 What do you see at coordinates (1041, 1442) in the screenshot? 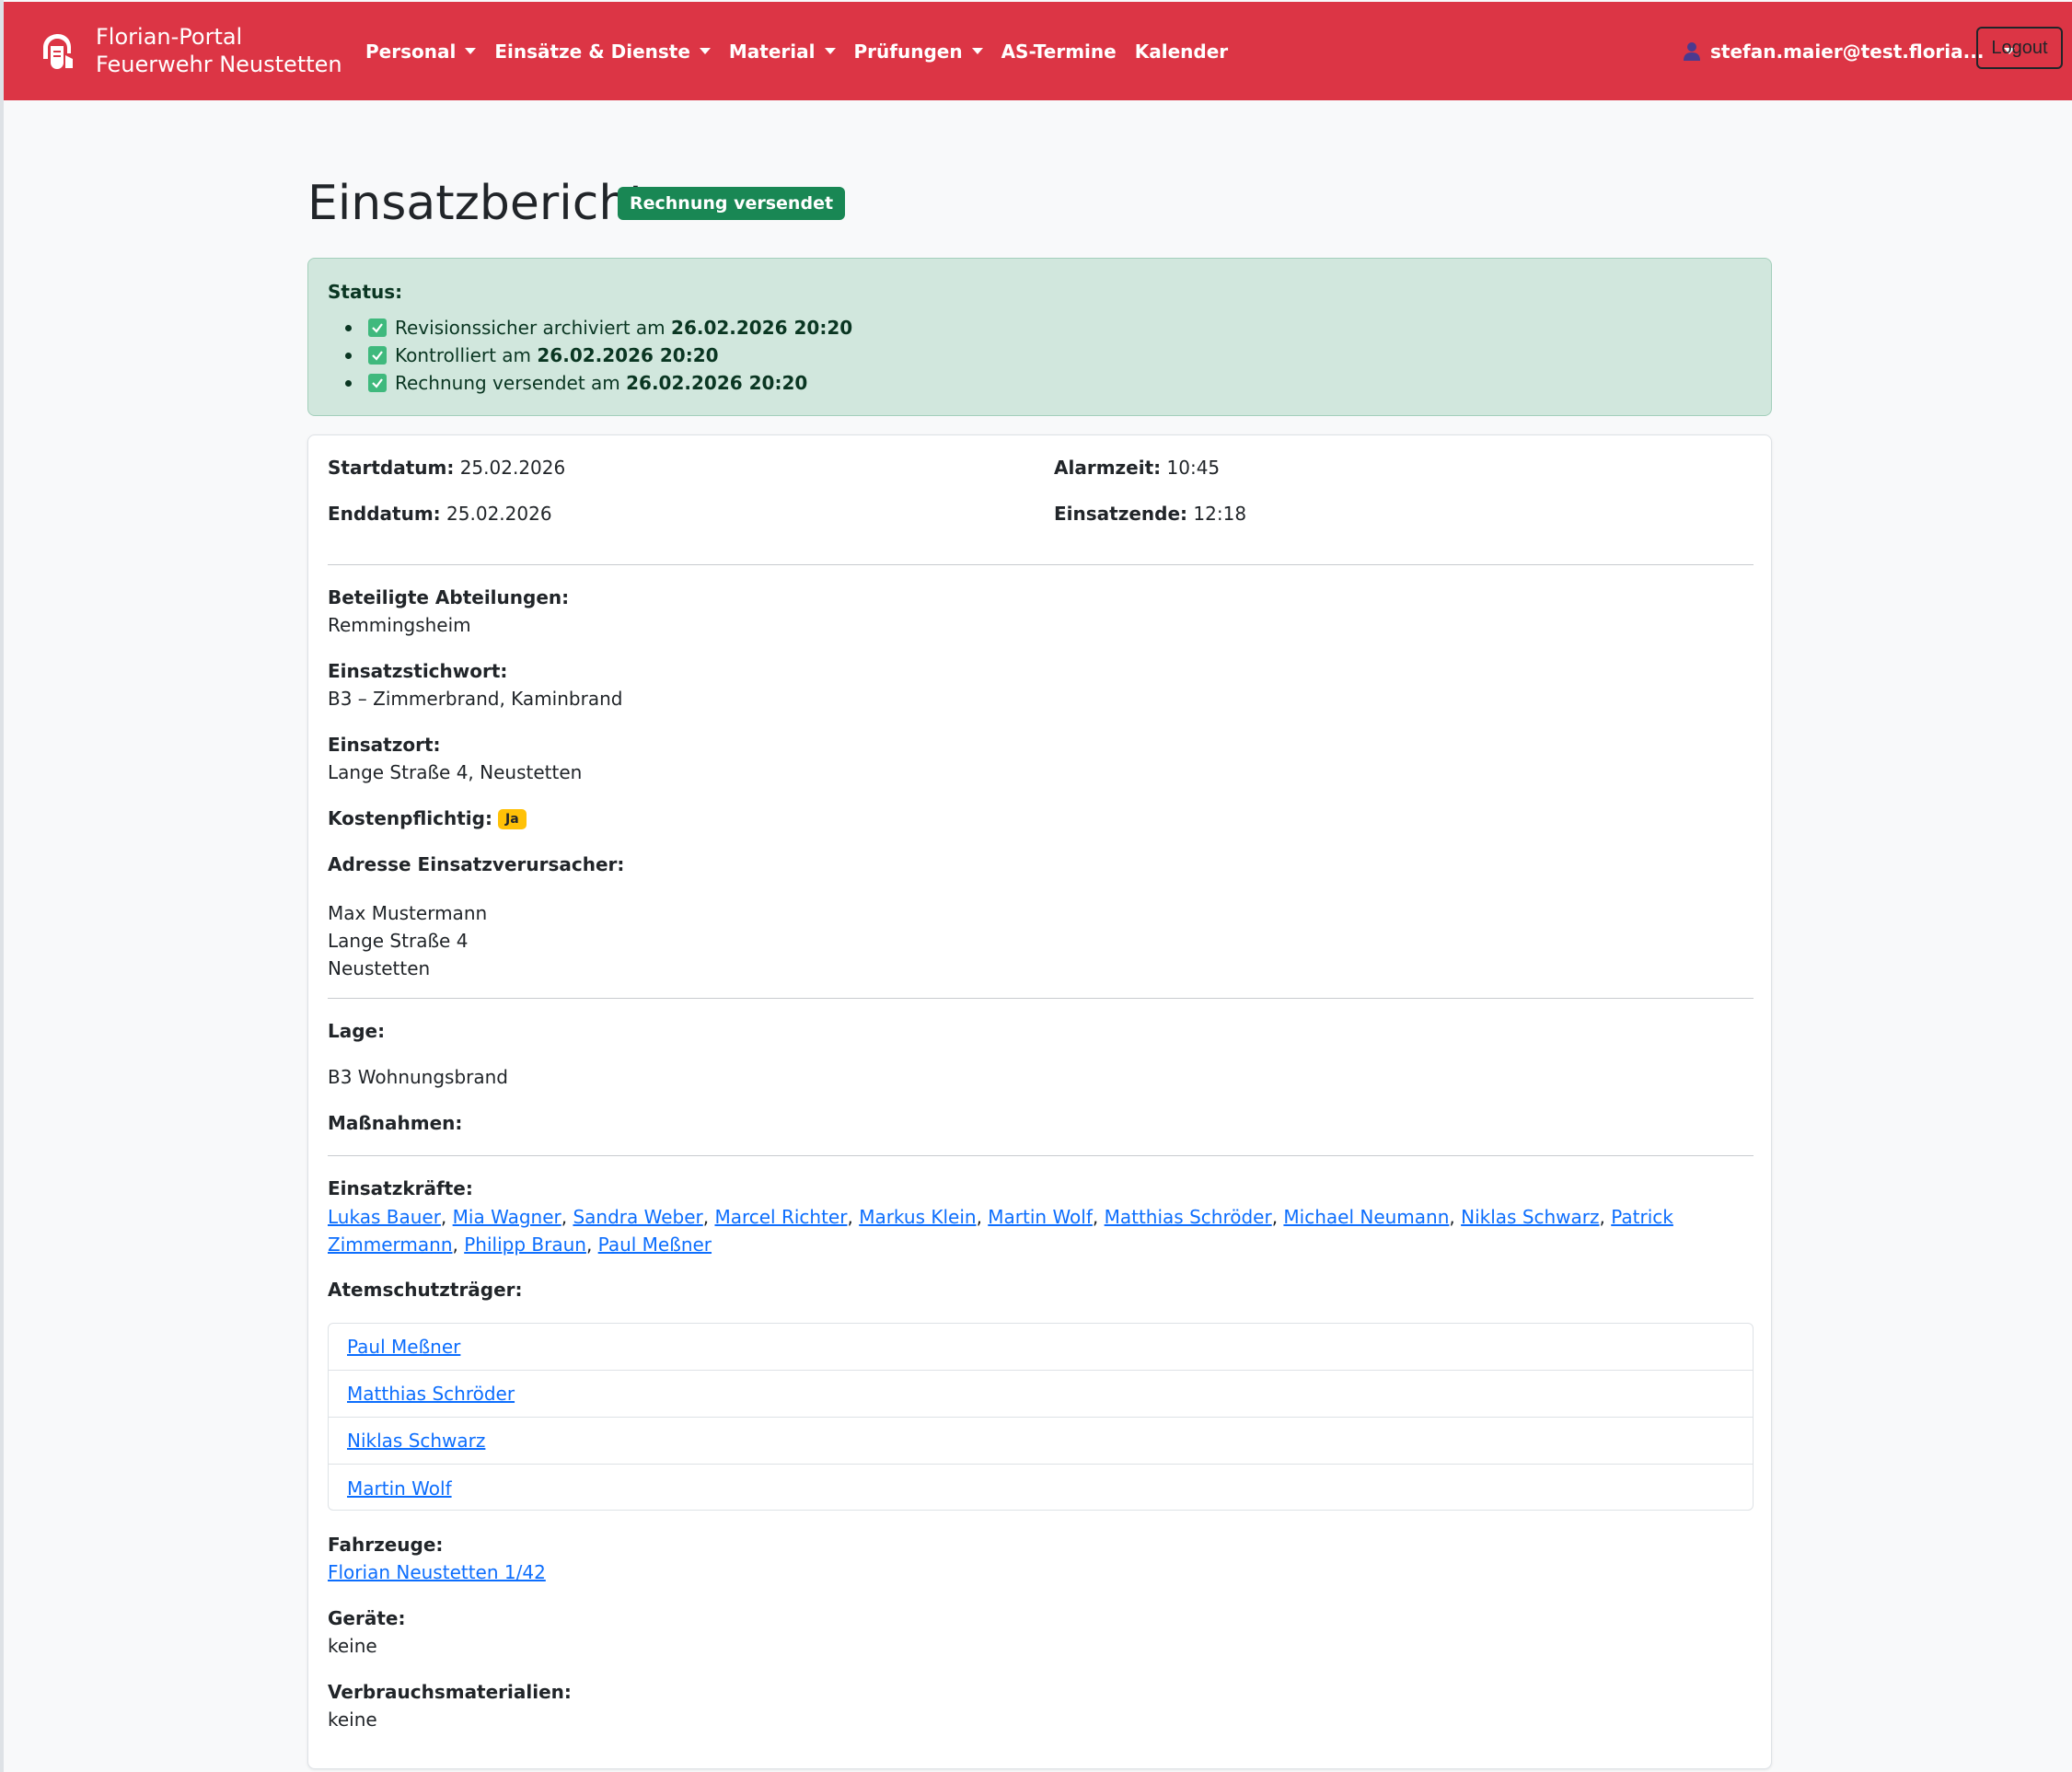
I see `list-item: Niklas Schwarz` at bounding box center [1041, 1442].